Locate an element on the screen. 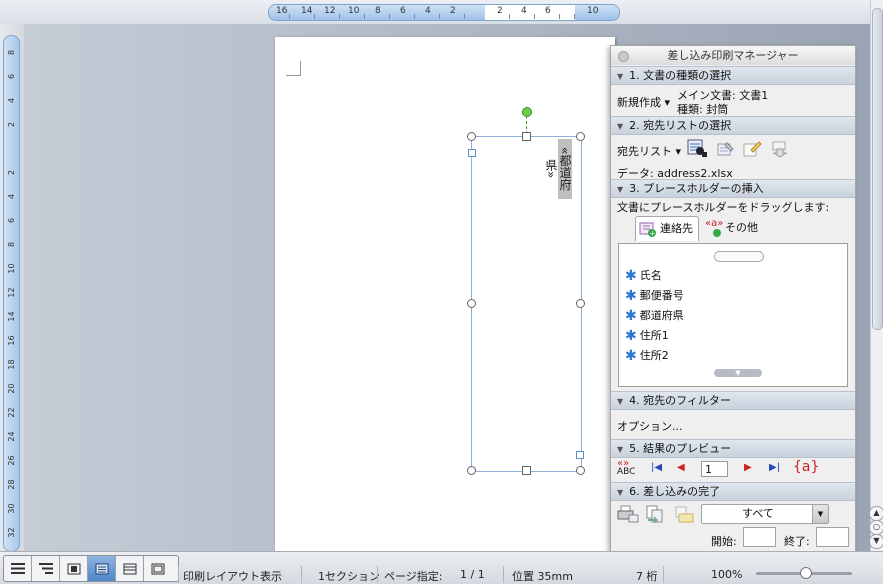 The width and height of the screenshot is (883, 584). merge-options-icon is located at coordinates (781, 149).